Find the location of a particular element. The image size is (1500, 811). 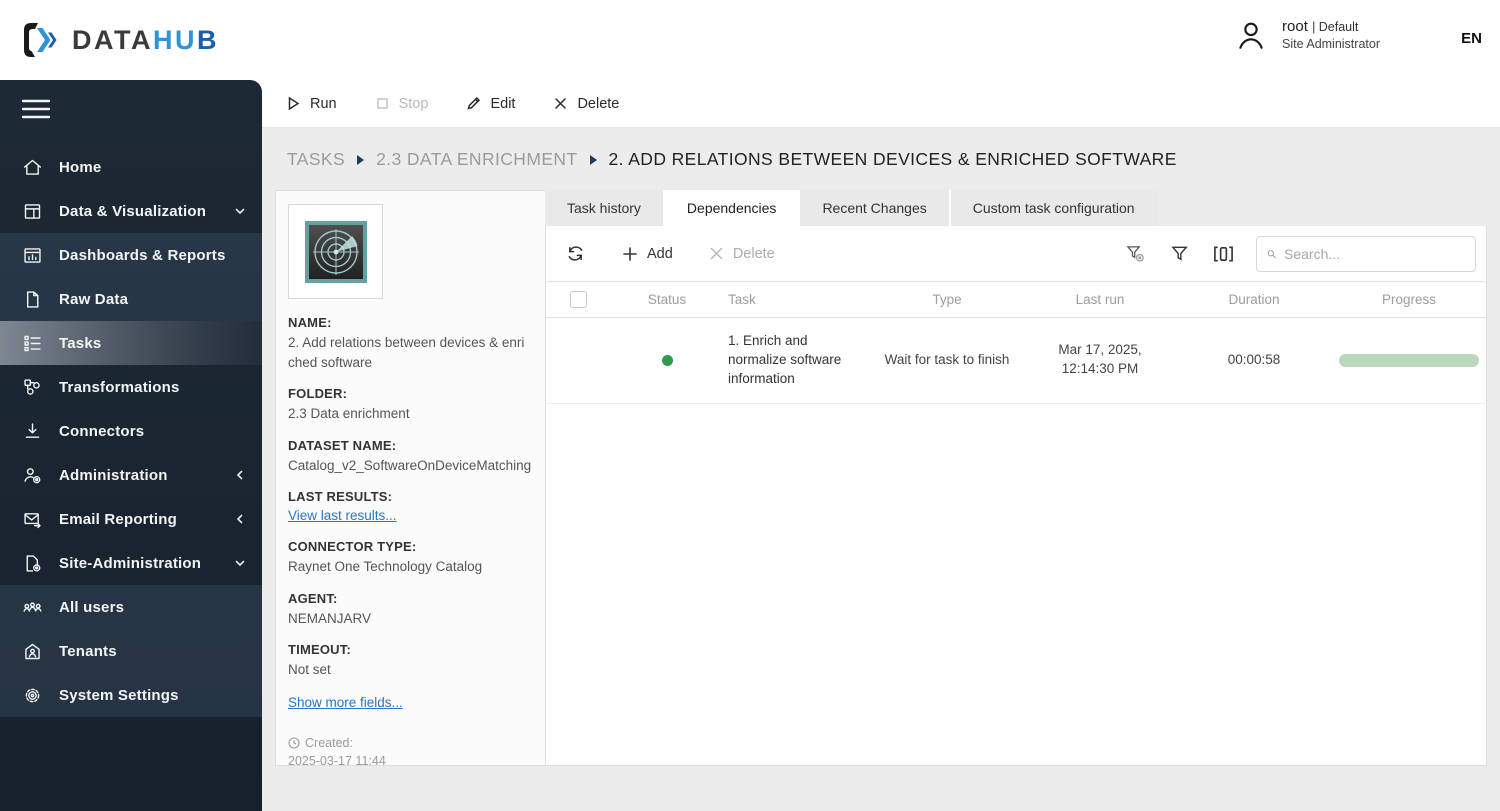

plus-icon is located at coordinates (630, 253).